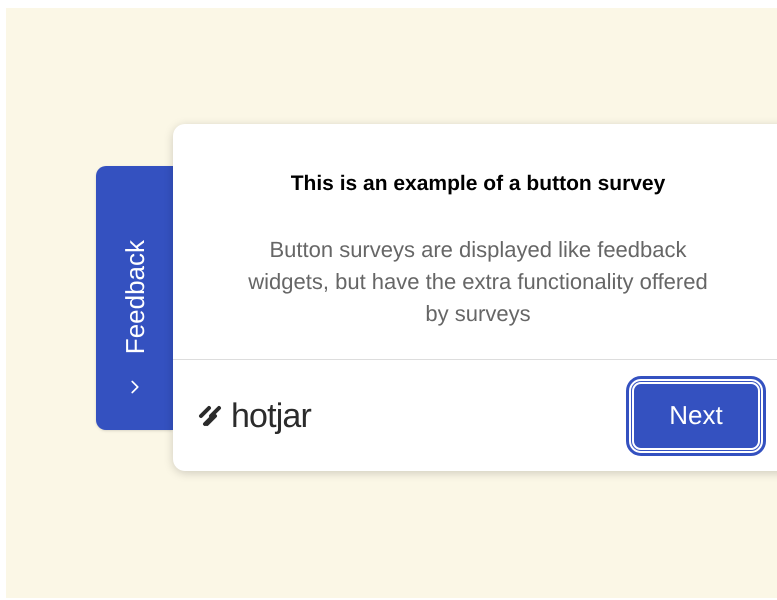 The image size is (777, 600). What do you see at coordinates (478, 184) in the screenshot?
I see `survey-title: This is an example of a button survey` at bounding box center [478, 184].